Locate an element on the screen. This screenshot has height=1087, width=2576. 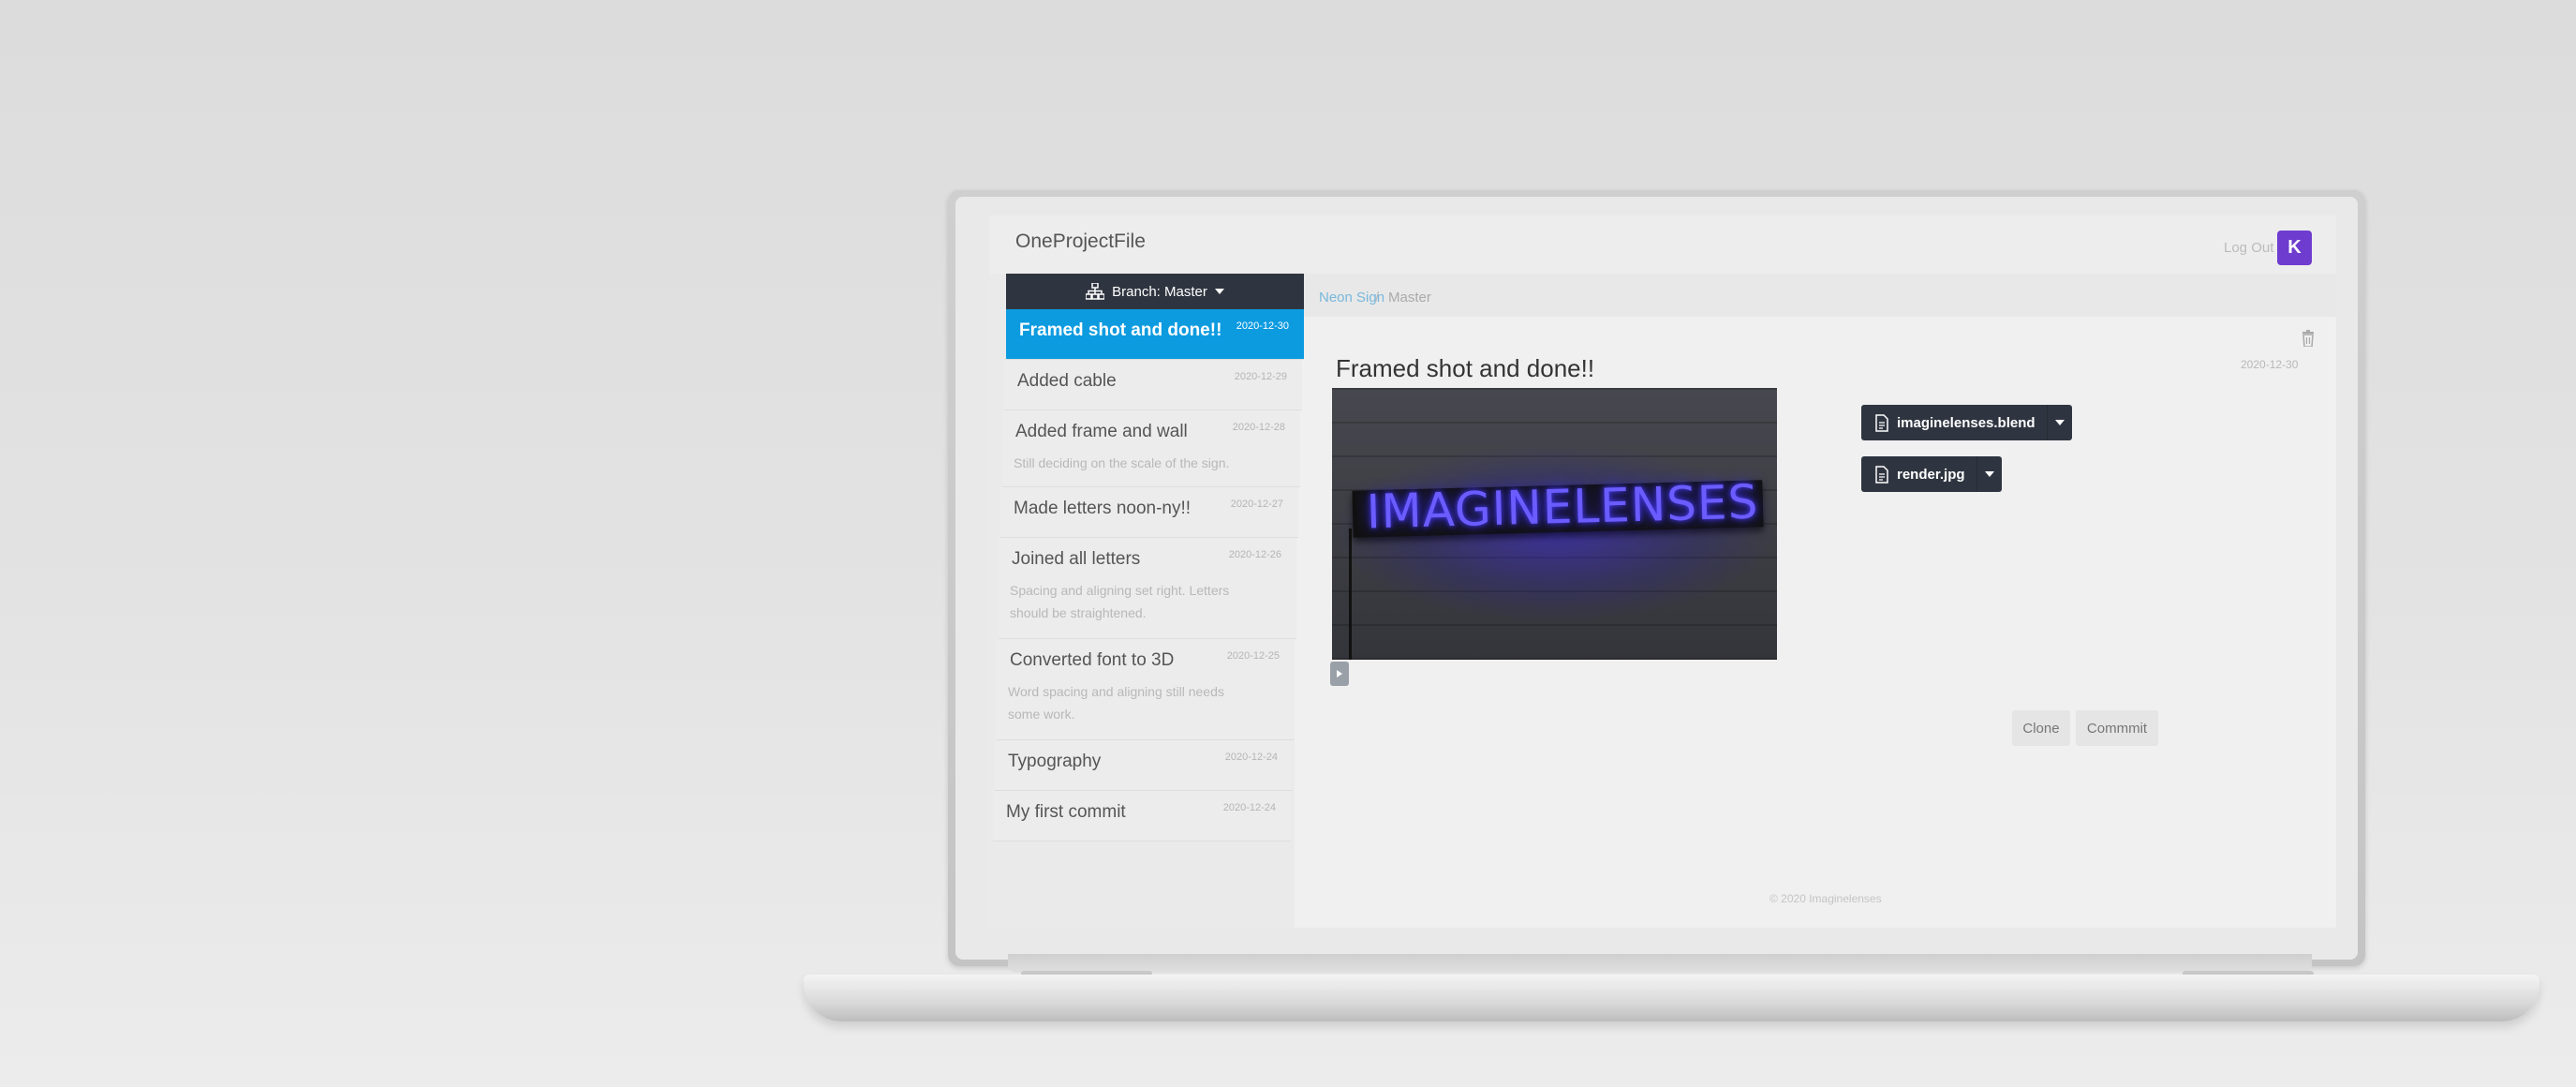
breadcrumb: Neon Sign / Master is located at coordinates (1820, 295).